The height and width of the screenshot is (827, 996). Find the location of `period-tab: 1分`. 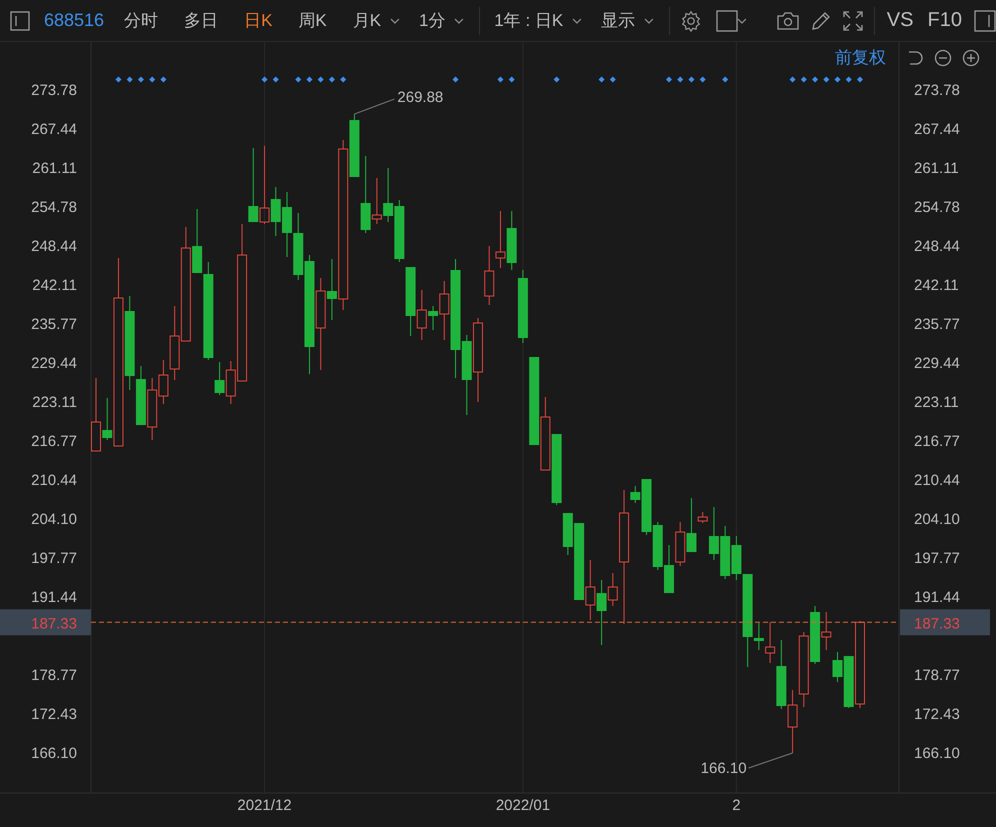

period-tab: 1分 is located at coordinates (432, 20).